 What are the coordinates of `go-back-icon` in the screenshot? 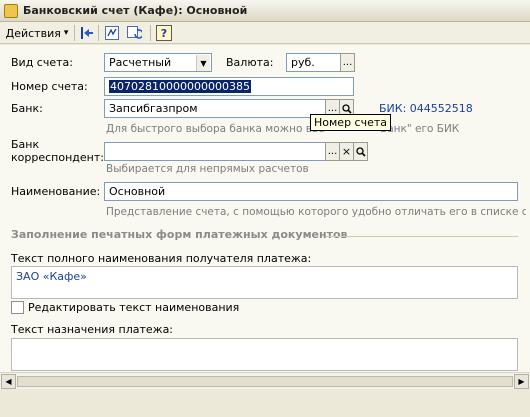 It's located at (87, 33).